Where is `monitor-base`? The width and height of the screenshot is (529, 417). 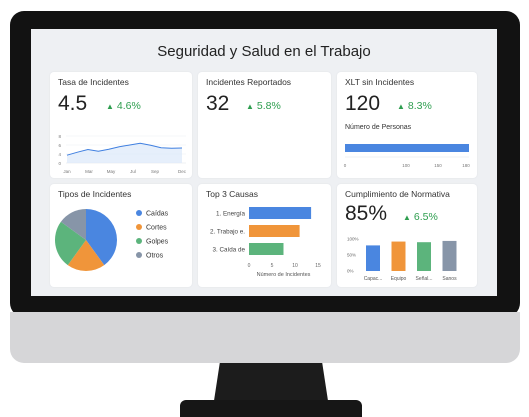
monitor-base is located at coordinates (271, 408).